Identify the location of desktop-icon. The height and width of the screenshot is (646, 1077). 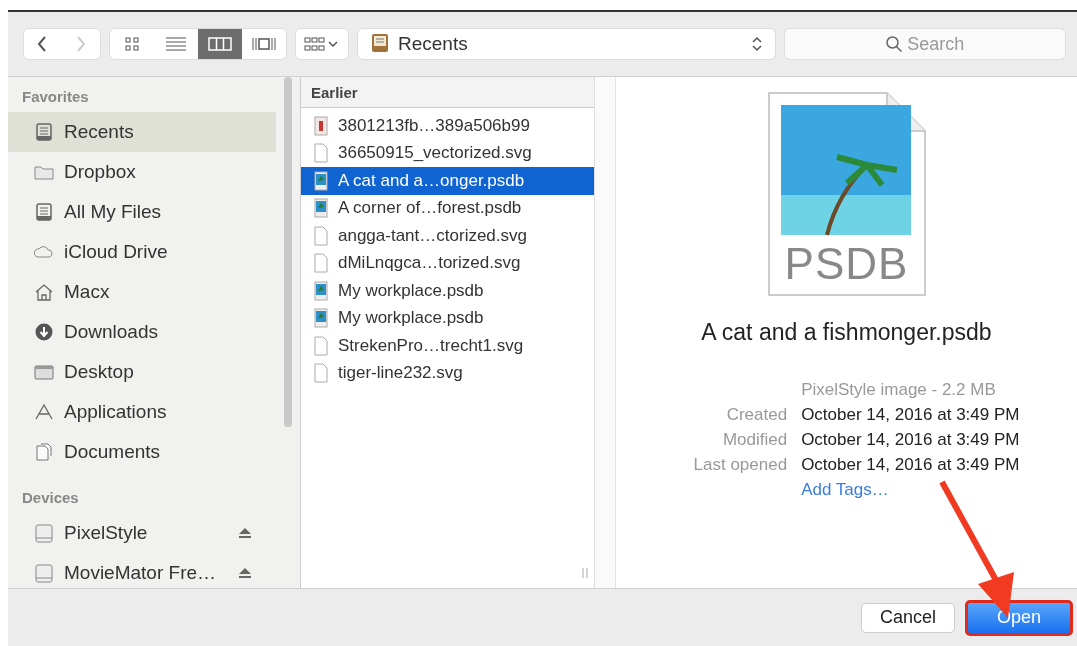
(44, 372).